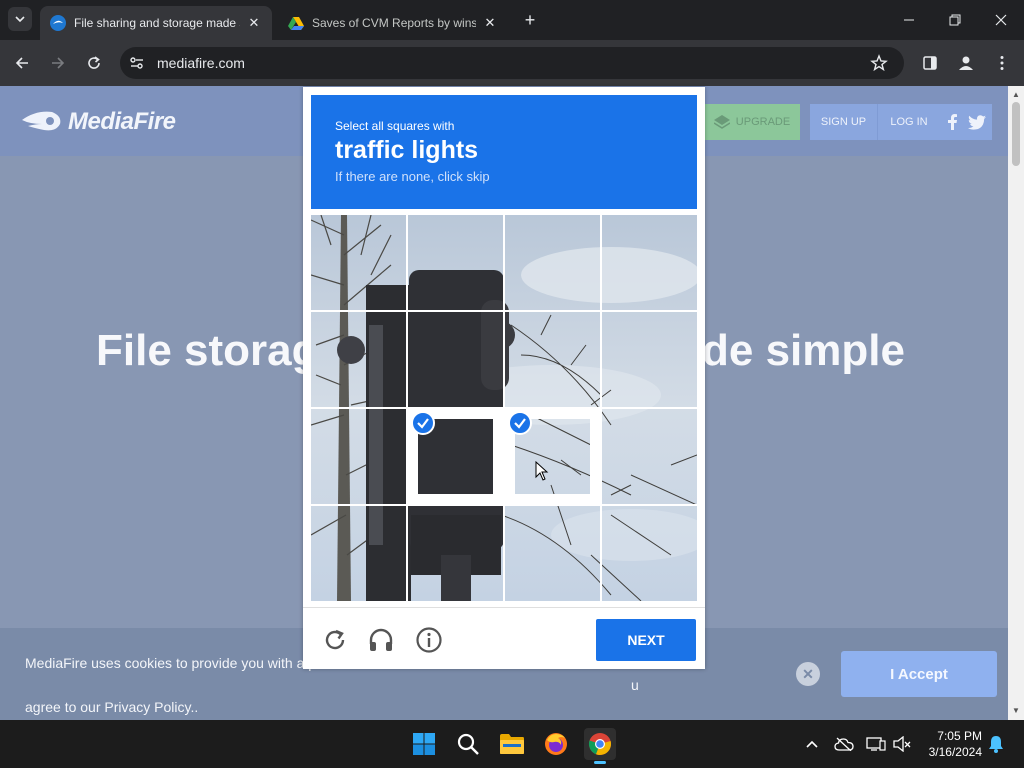 Image resolution: width=1024 pixels, height=768 pixels. I want to click on mediafire-favicon-icon, so click(58, 23).